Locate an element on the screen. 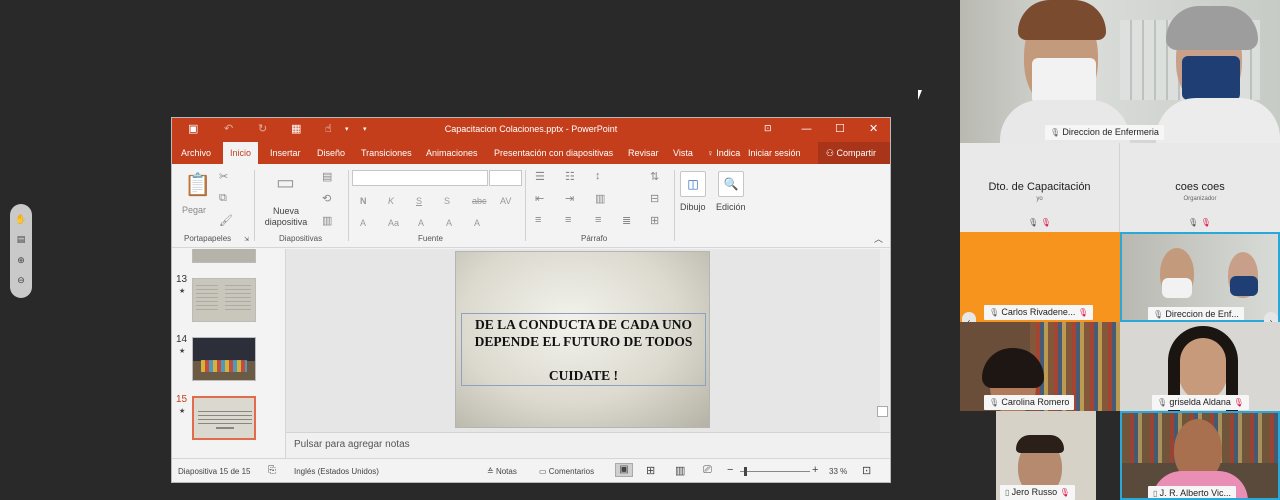  notes-pane: Pulsar para agregar notas is located at coordinates (588, 446).